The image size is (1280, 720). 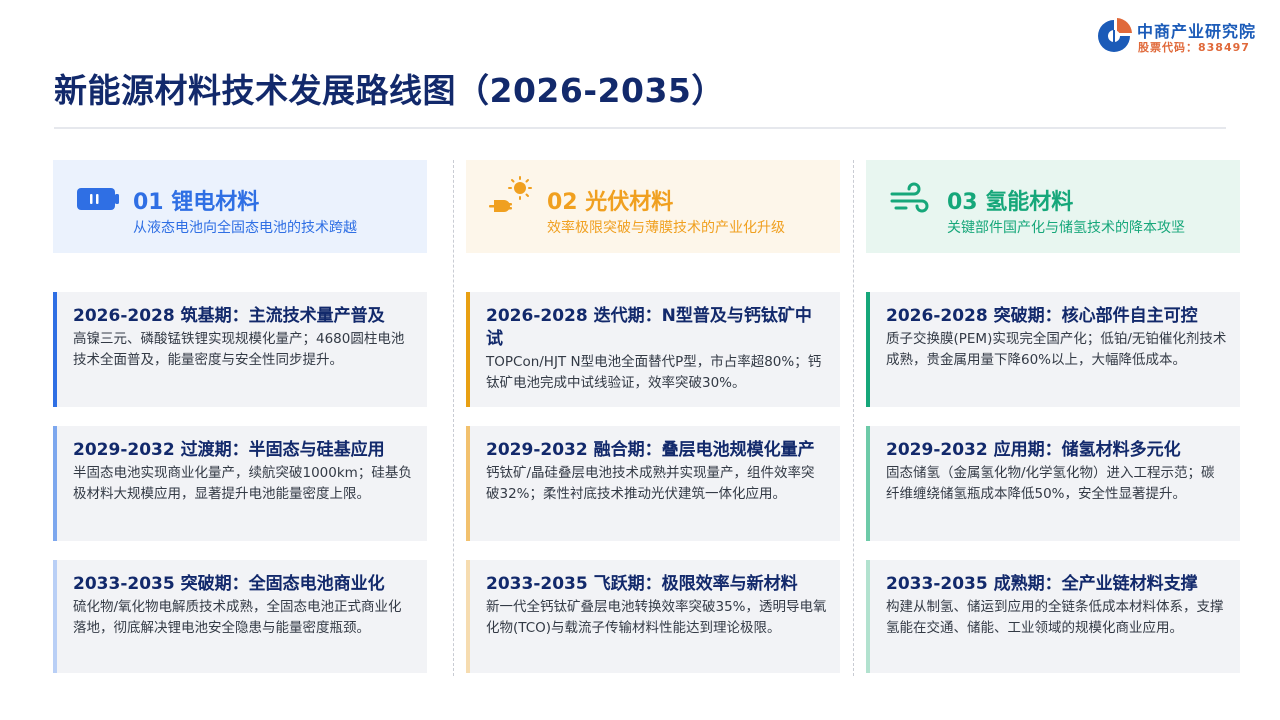 I want to click on hydrogen-header-title: 03 氢能材料, so click(x=1010, y=202).